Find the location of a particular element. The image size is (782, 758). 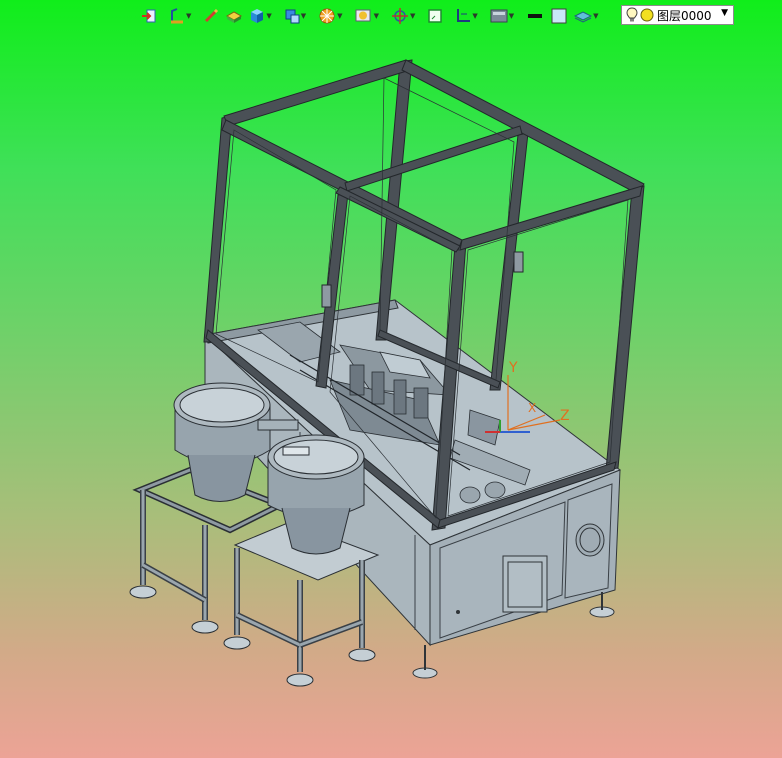

layer-stack-dropdown: ▼ is located at coordinates (586, 16).